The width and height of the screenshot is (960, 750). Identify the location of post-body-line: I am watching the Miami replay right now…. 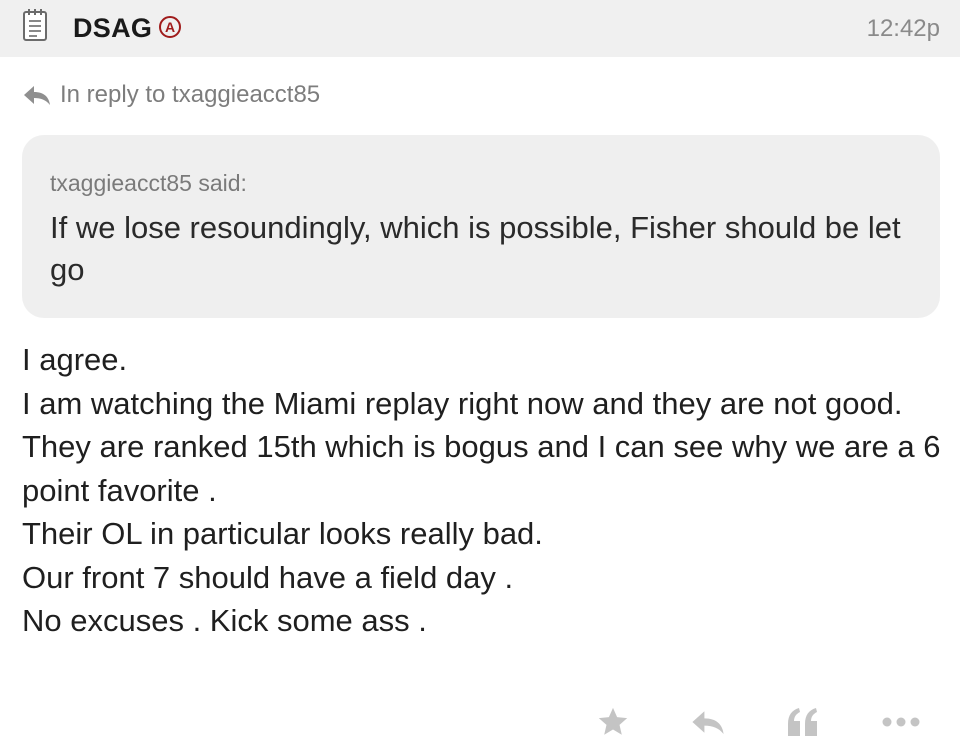
(462, 403).